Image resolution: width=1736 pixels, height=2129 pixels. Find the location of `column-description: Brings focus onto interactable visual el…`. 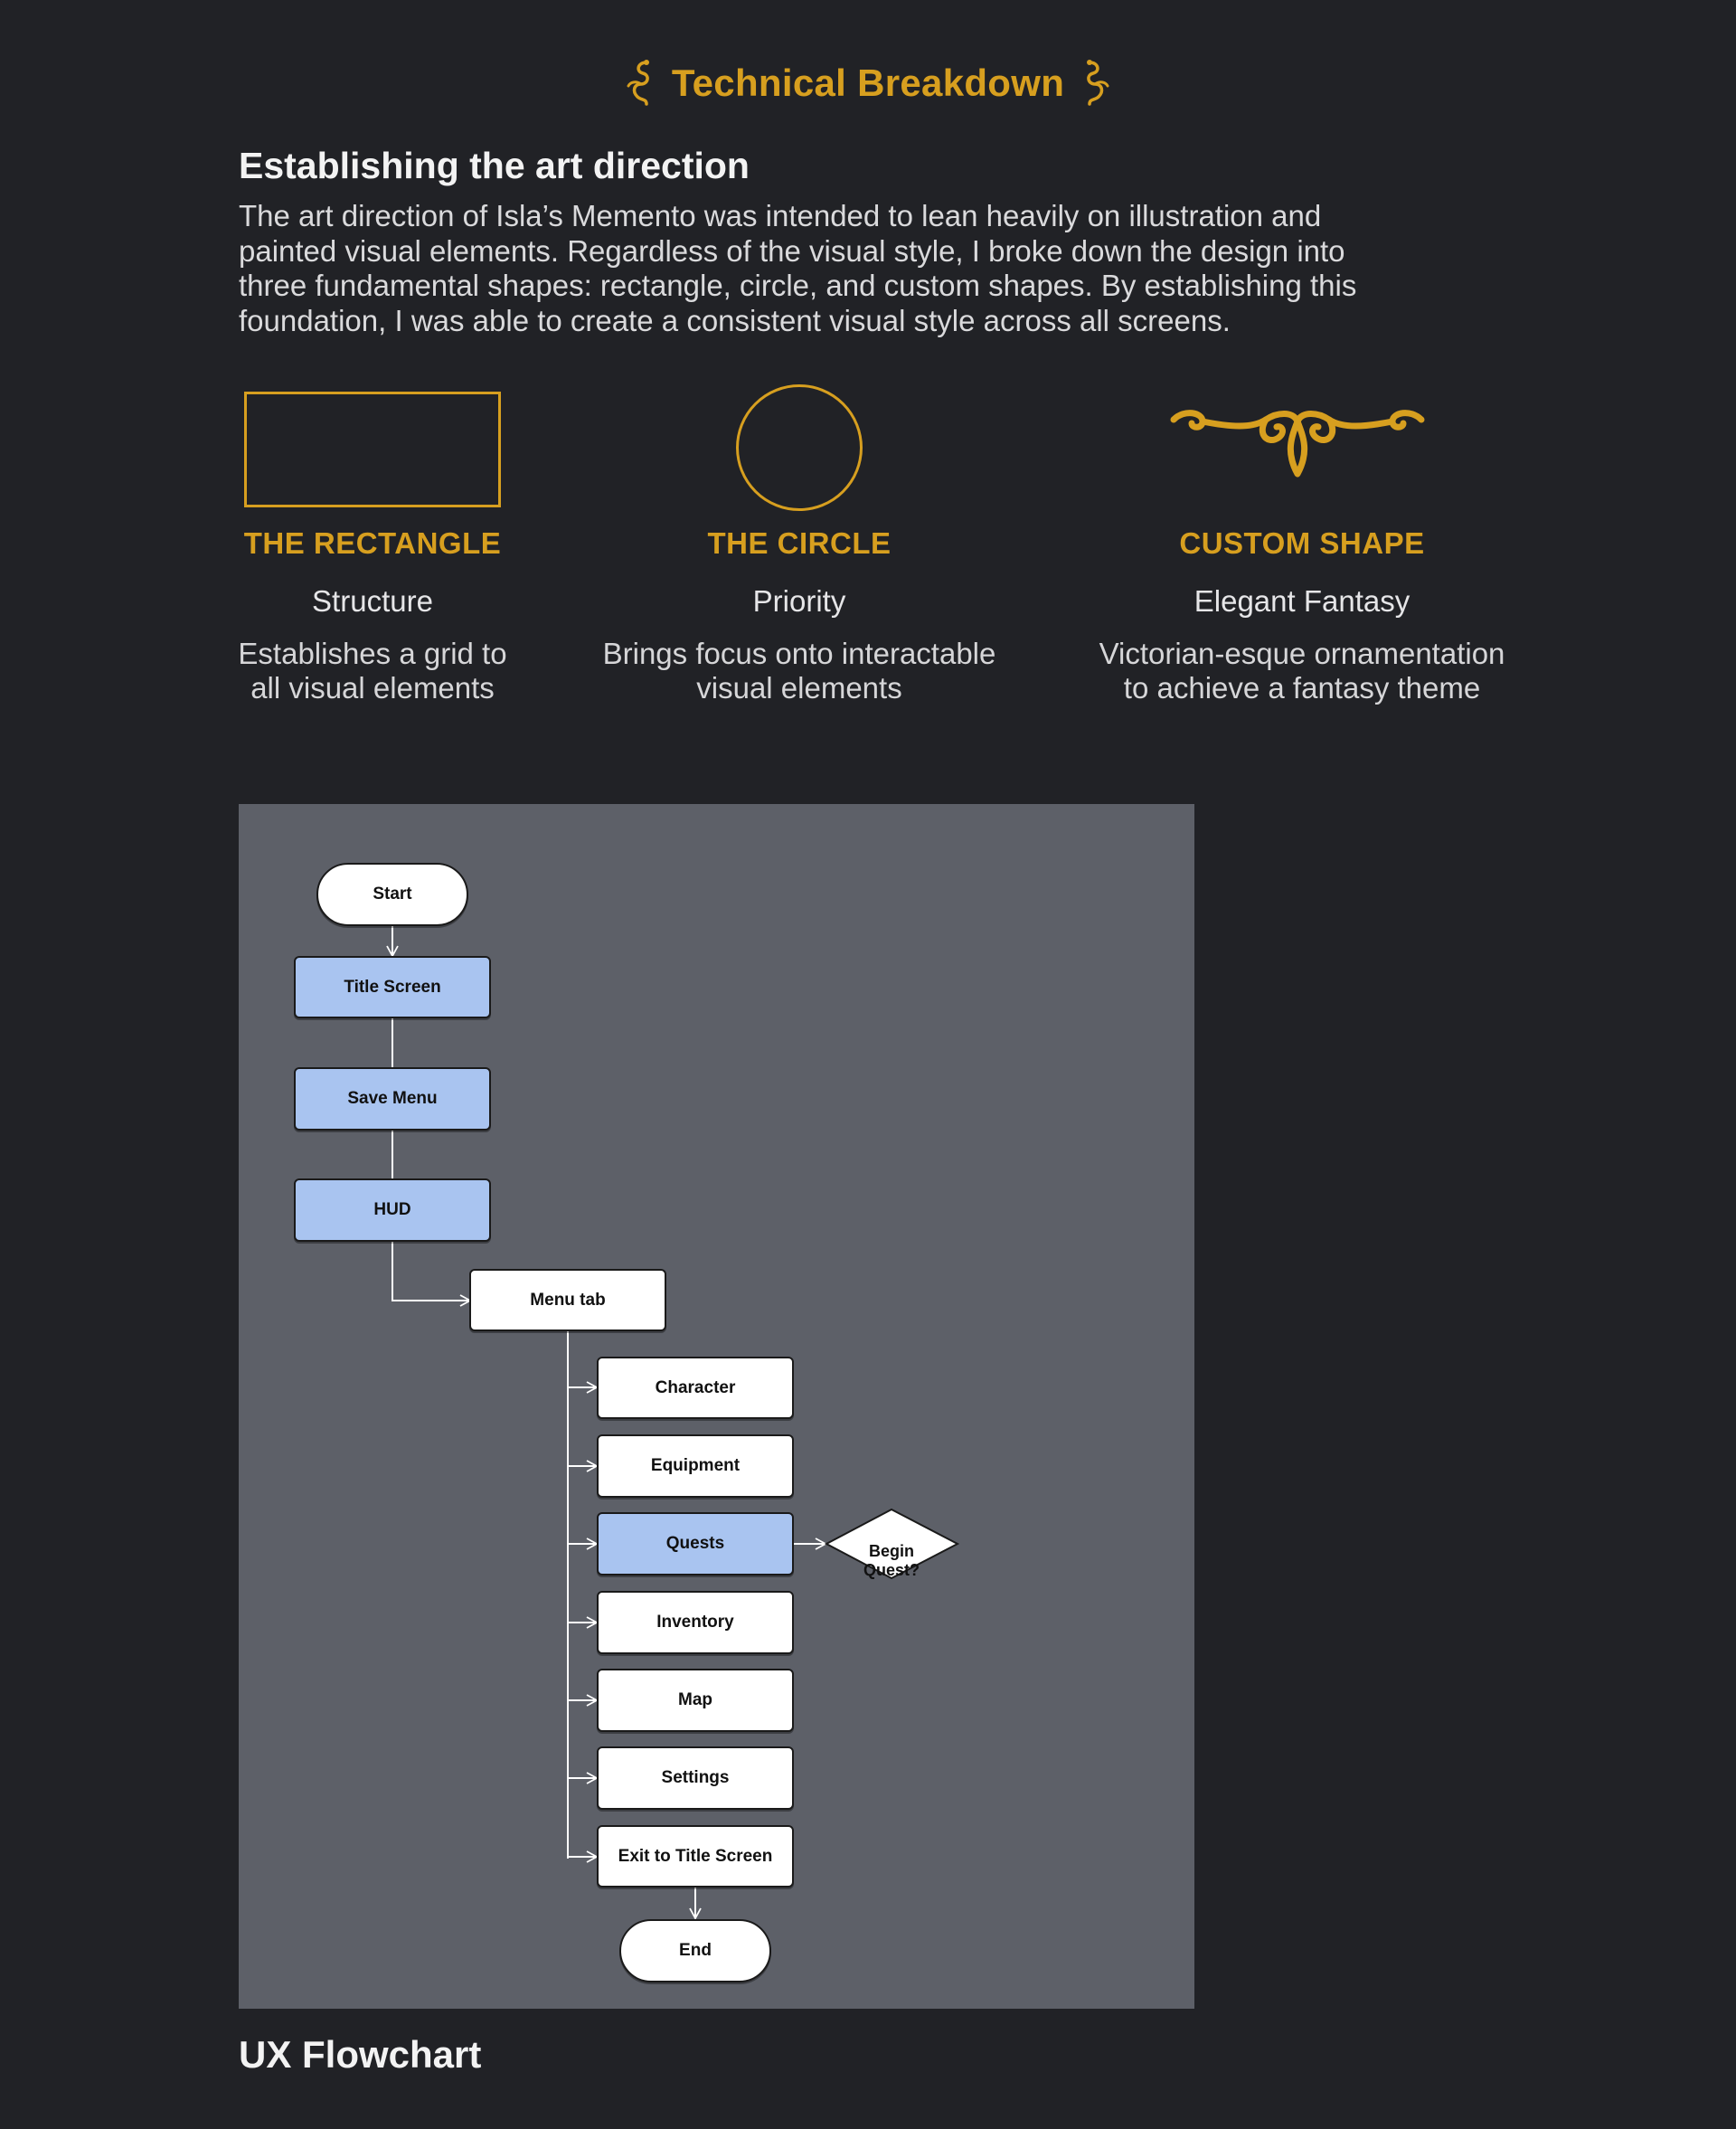

column-description: Brings focus onto interactable visual el… is located at coordinates (799, 671).